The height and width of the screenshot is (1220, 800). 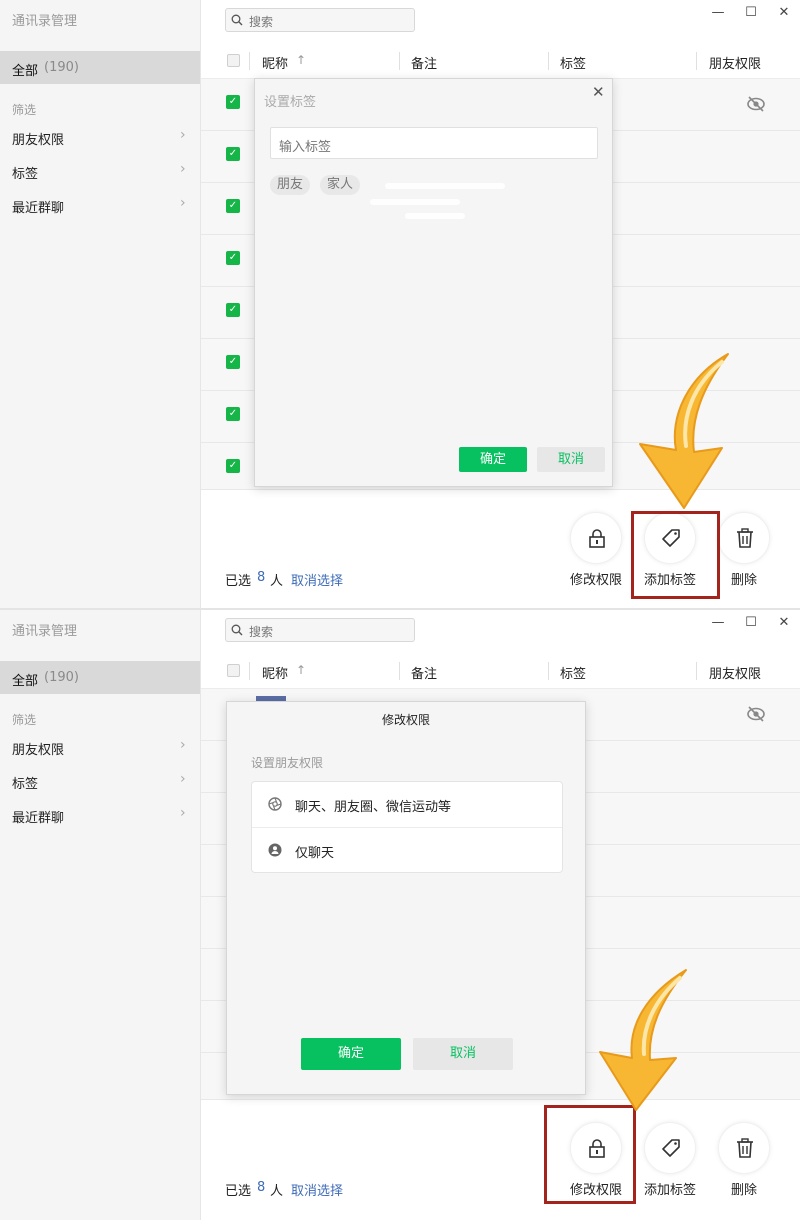 What do you see at coordinates (405, 720) in the screenshot?
I see `dialog-title: 修改权限` at bounding box center [405, 720].